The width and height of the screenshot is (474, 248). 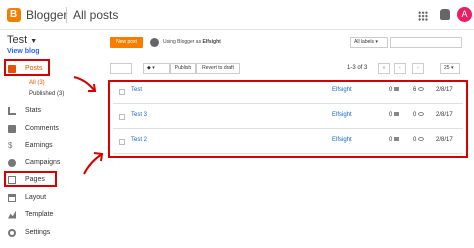 What do you see at coordinates (237, 15) in the screenshot?
I see `top-bar: B Blogger All posts A` at bounding box center [237, 15].